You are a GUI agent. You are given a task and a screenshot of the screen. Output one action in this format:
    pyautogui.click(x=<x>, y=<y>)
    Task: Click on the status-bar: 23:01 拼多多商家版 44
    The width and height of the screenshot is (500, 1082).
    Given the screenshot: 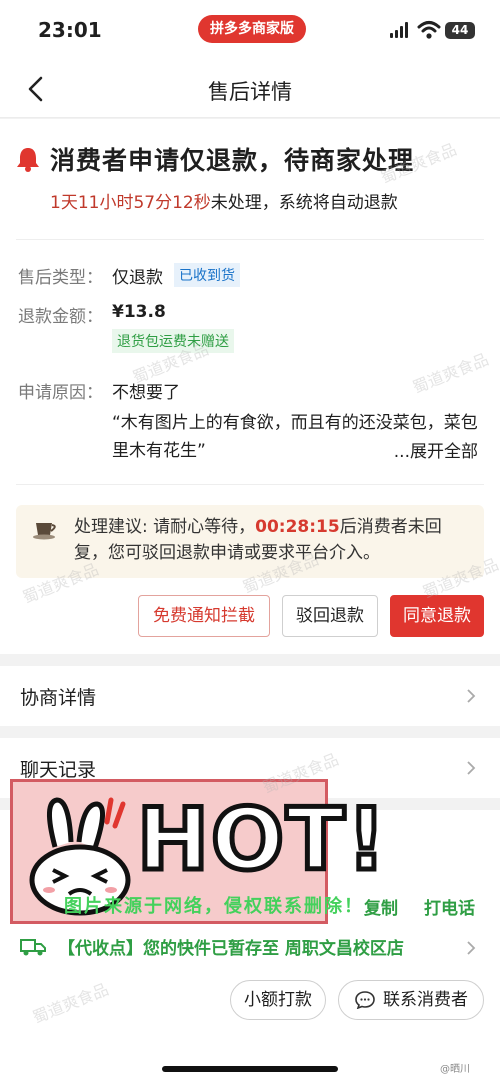 What is the action you would take?
    pyautogui.click(x=250, y=31)
    